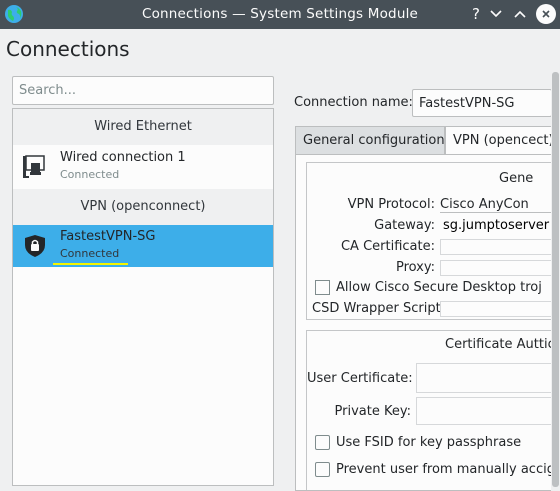  What do you see at coordinates (516, 178) in the screenshot?
I see `general-group-title: Gene` at bounding box center [516, 178].